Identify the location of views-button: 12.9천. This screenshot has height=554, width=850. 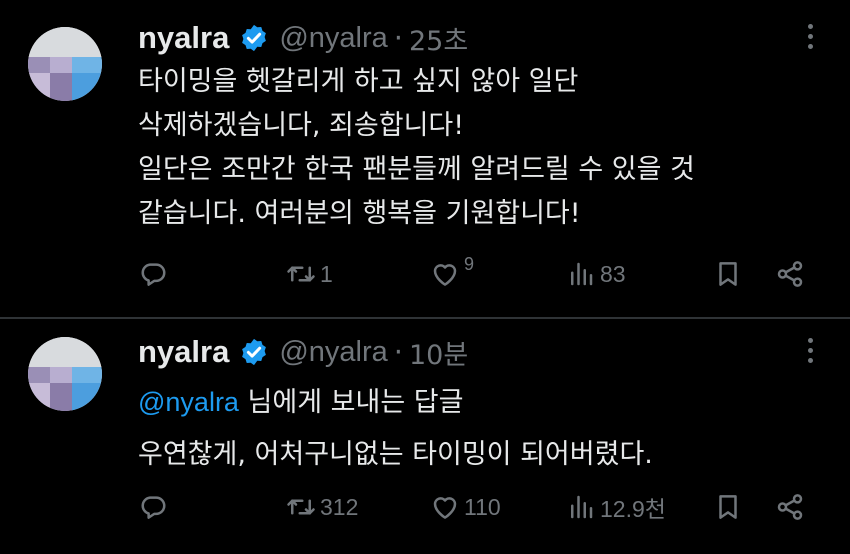
(616, 507).